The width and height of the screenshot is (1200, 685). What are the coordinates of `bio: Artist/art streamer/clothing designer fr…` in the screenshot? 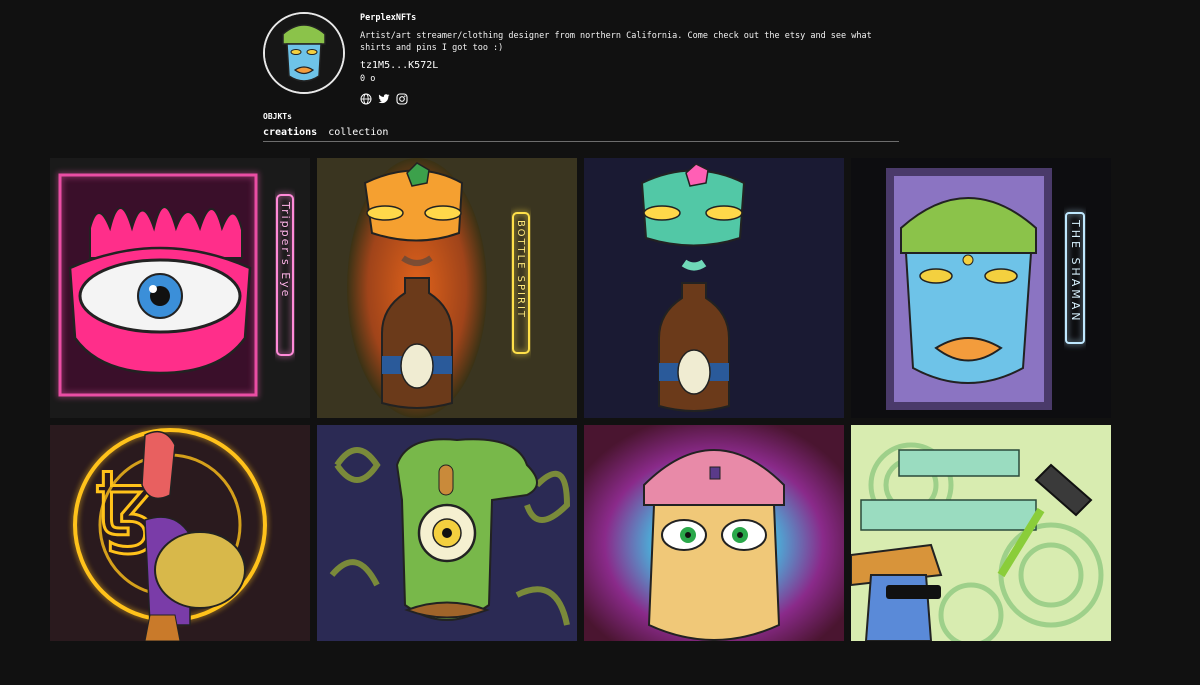 It's located at (616, 42).